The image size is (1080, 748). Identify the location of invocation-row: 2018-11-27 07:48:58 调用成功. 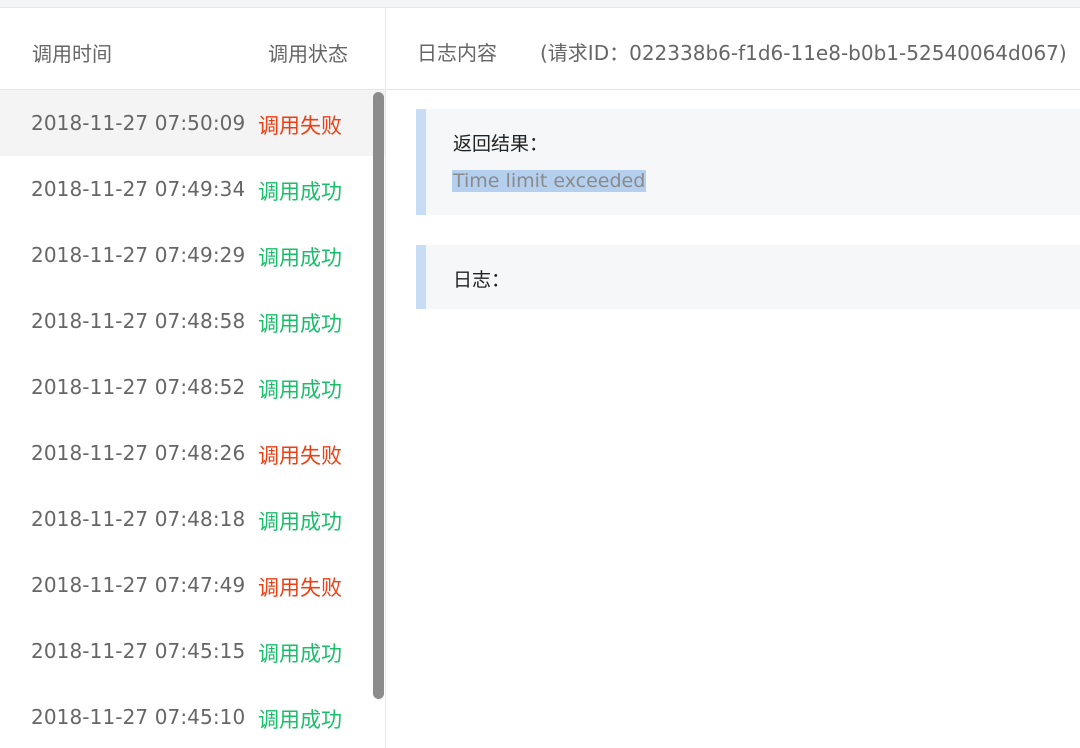
(192, 321).